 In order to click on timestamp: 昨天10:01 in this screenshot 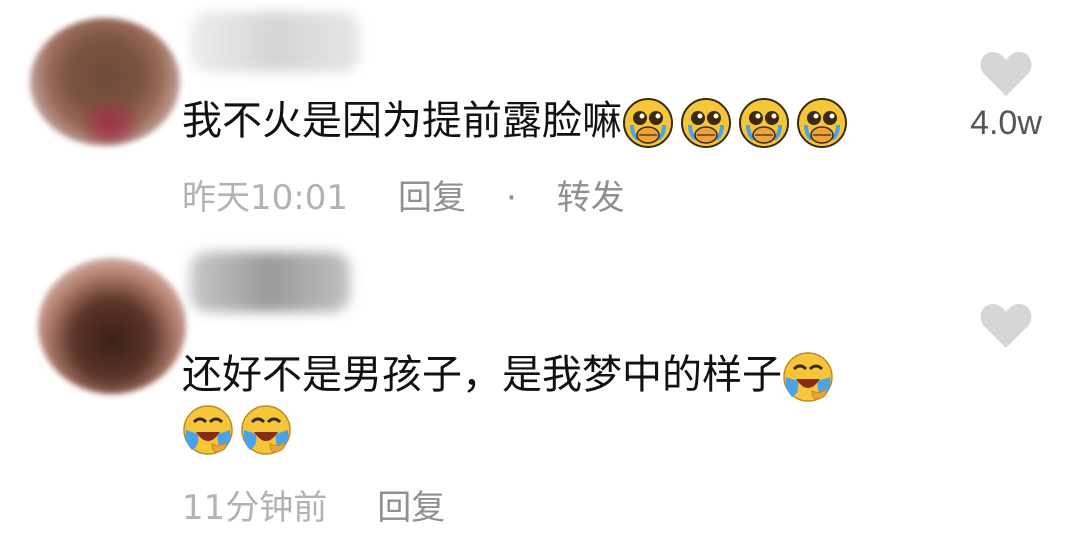, I will do `click(265, 198)`.